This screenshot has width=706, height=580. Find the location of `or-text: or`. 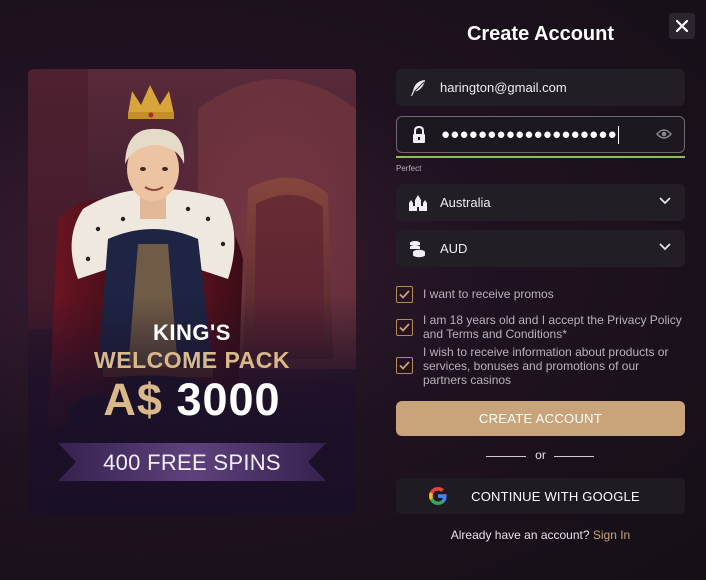

or-text: or is located at coordinates (540, 455).